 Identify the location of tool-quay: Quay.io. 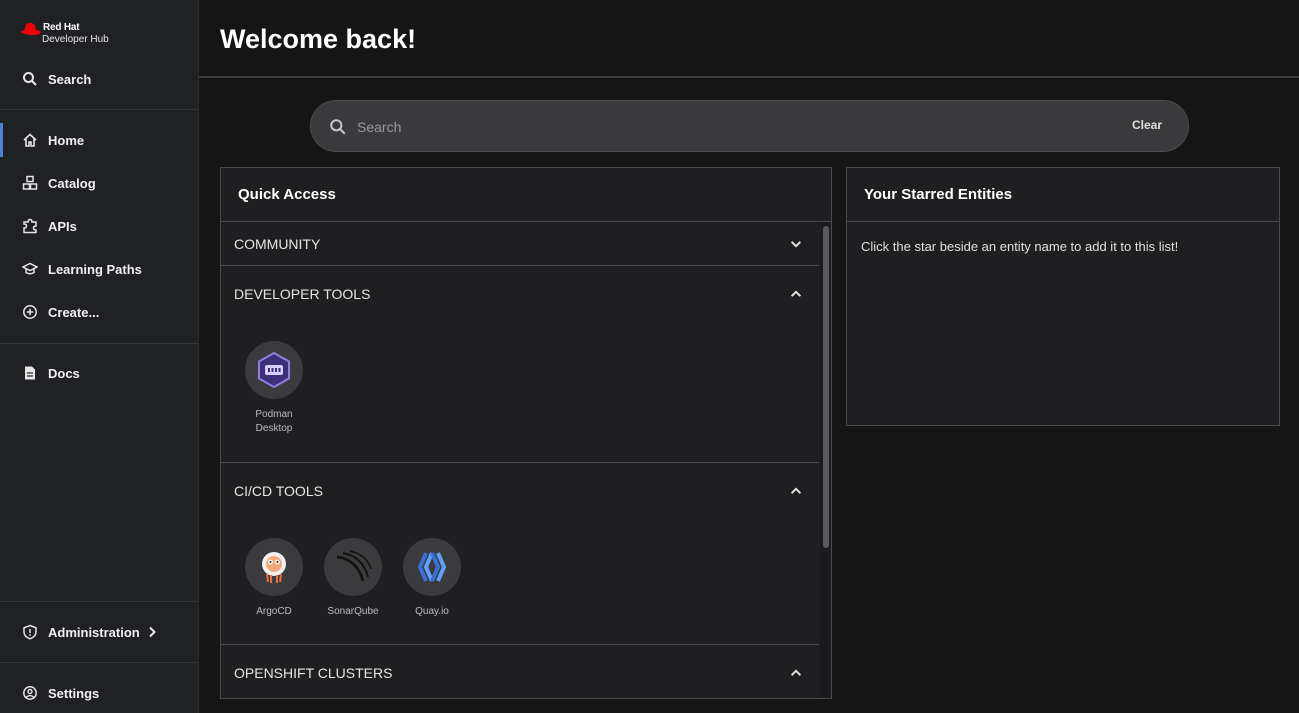
(432, 578).